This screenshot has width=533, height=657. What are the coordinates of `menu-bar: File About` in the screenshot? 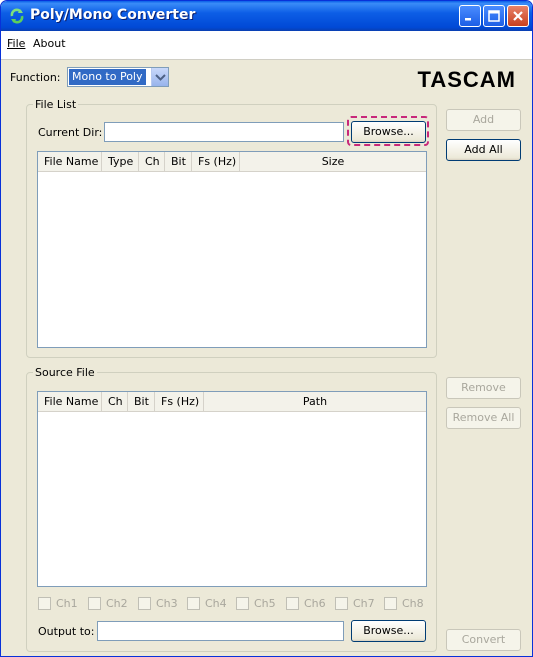 It's located at (266, 45).